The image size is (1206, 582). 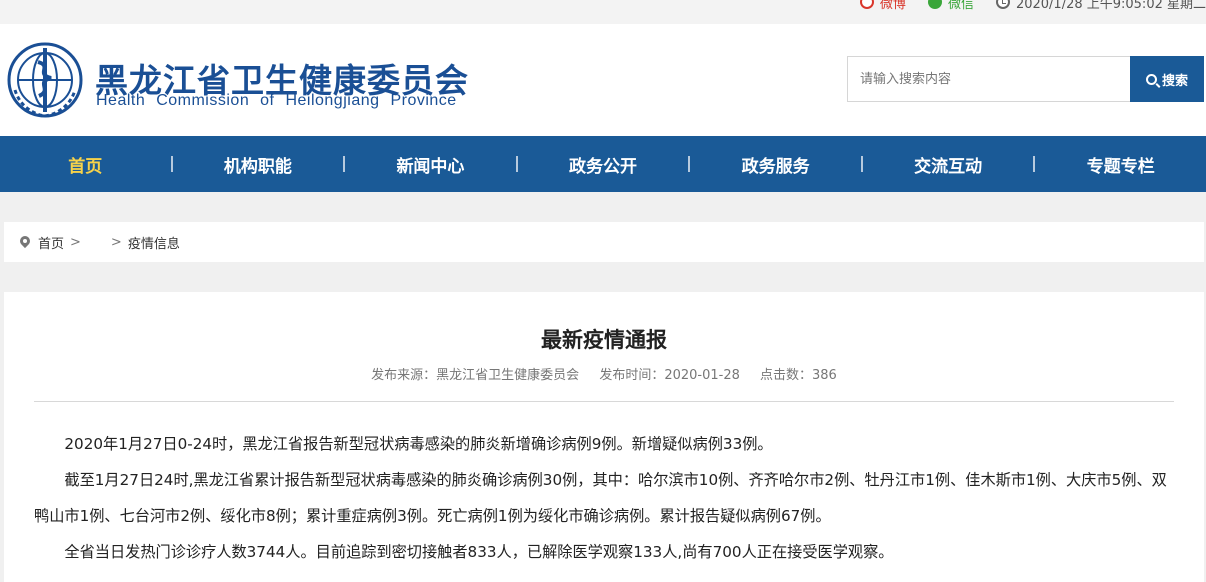 I want to click on search-button: 搜索, so click(x=1167, y=79).